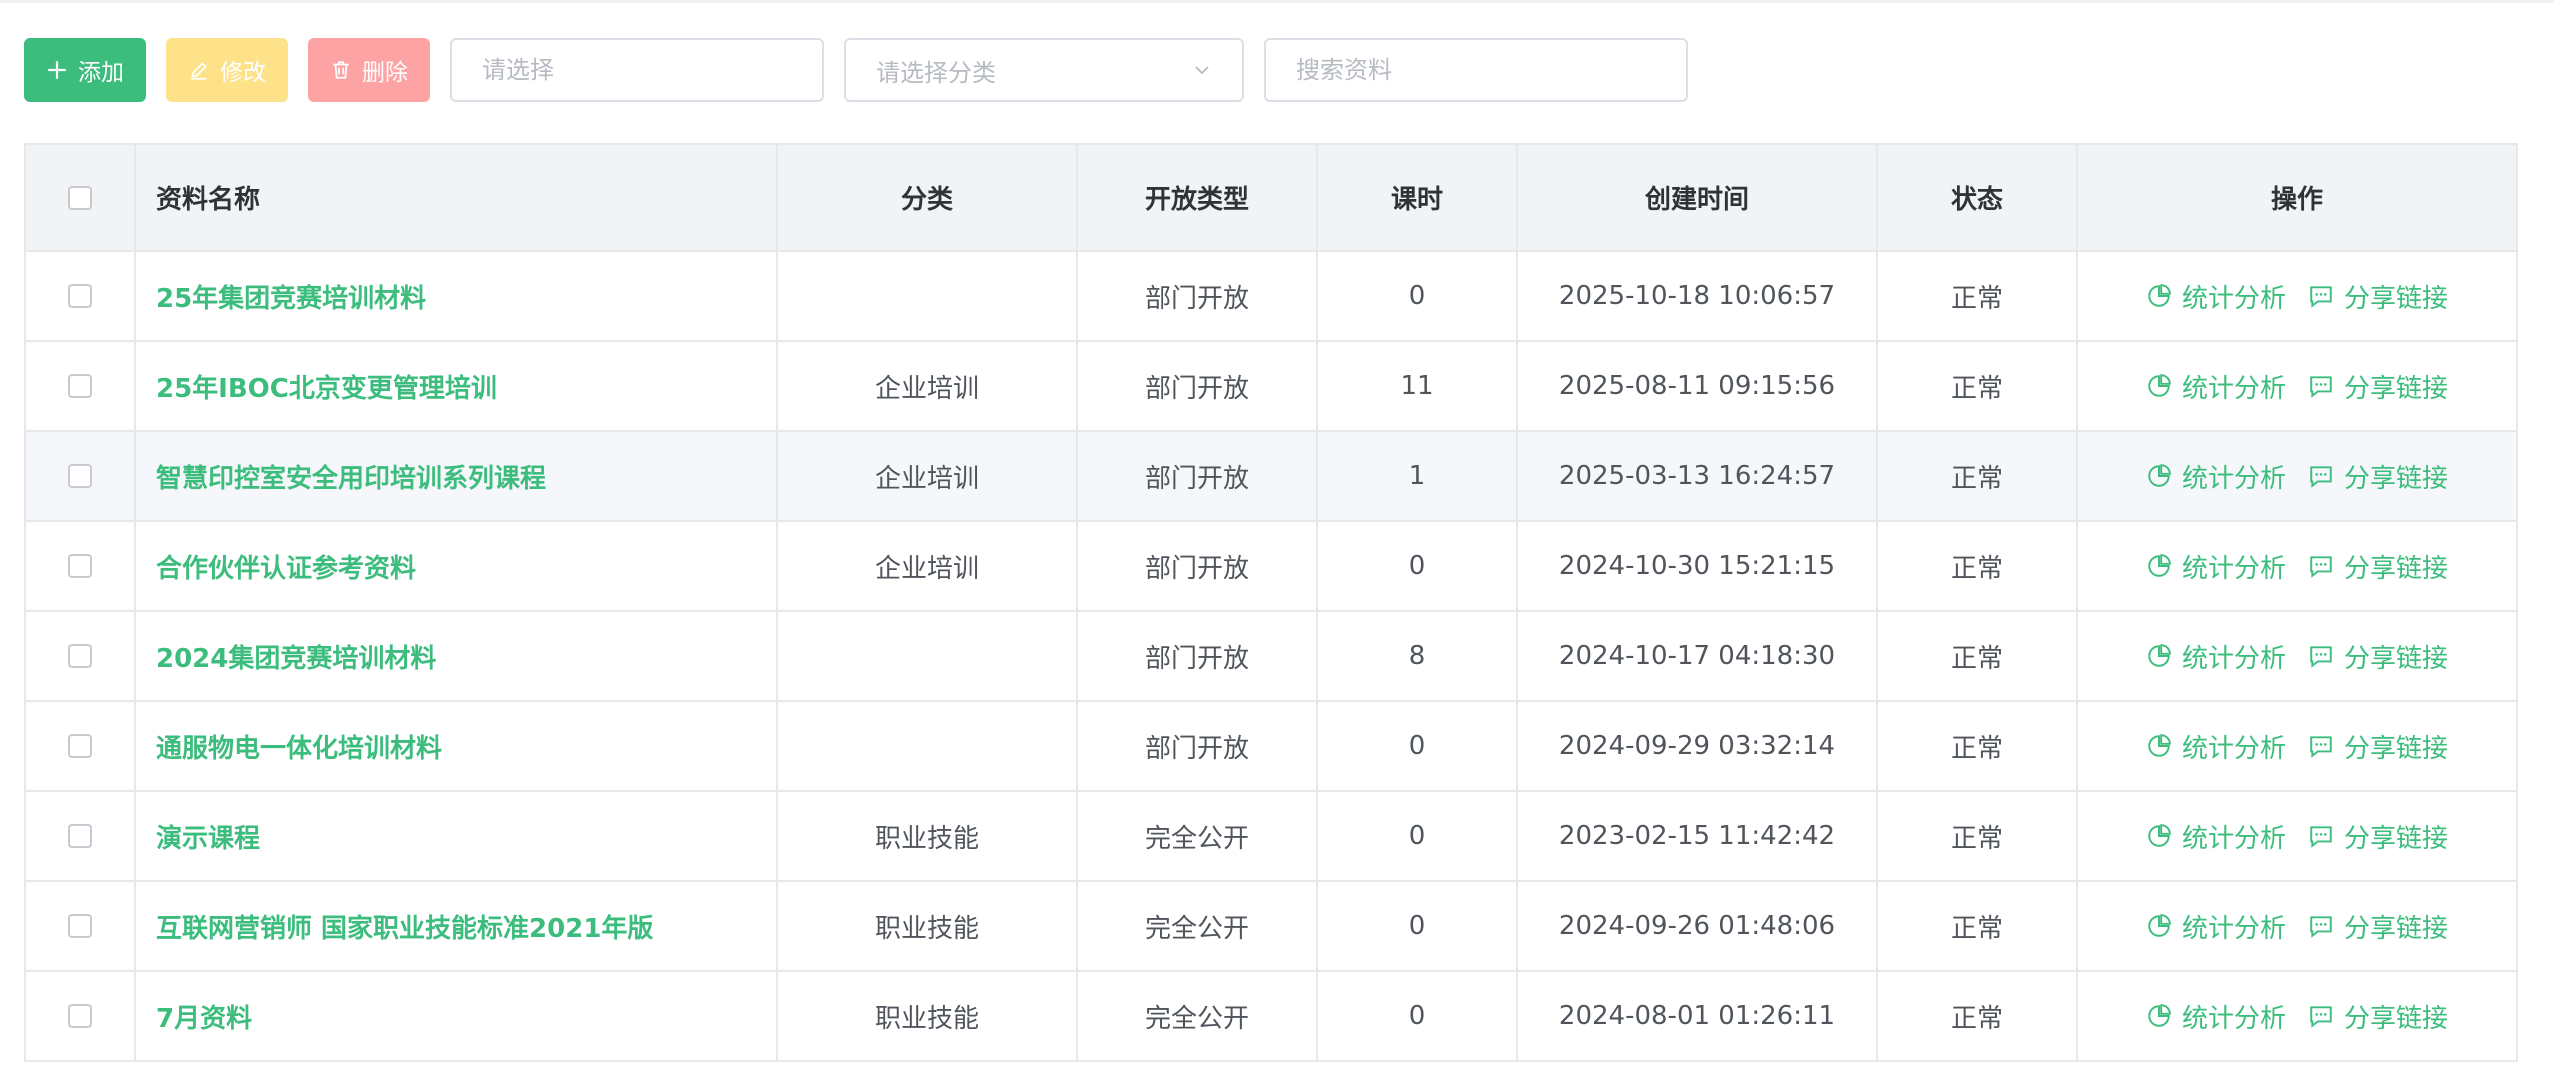 Image resolution: width=2554 pixels, height=1072 pixels. I want to click on category-select: 请选择分类, so click(1044, 70).